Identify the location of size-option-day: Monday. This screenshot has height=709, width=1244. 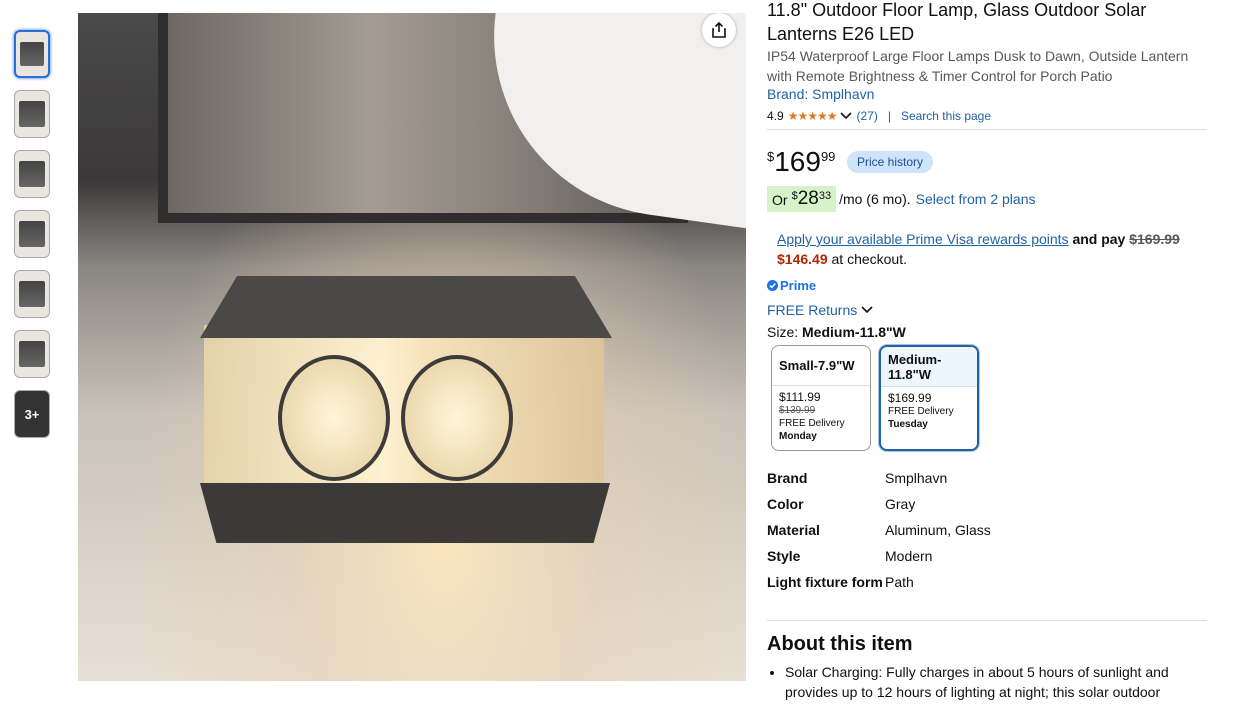
(798, 436).